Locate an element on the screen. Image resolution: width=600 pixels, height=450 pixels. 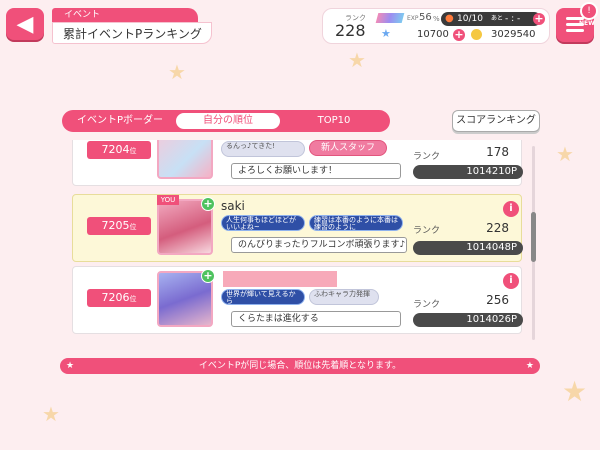
exp-gauge is located at coordinates (390, 18).